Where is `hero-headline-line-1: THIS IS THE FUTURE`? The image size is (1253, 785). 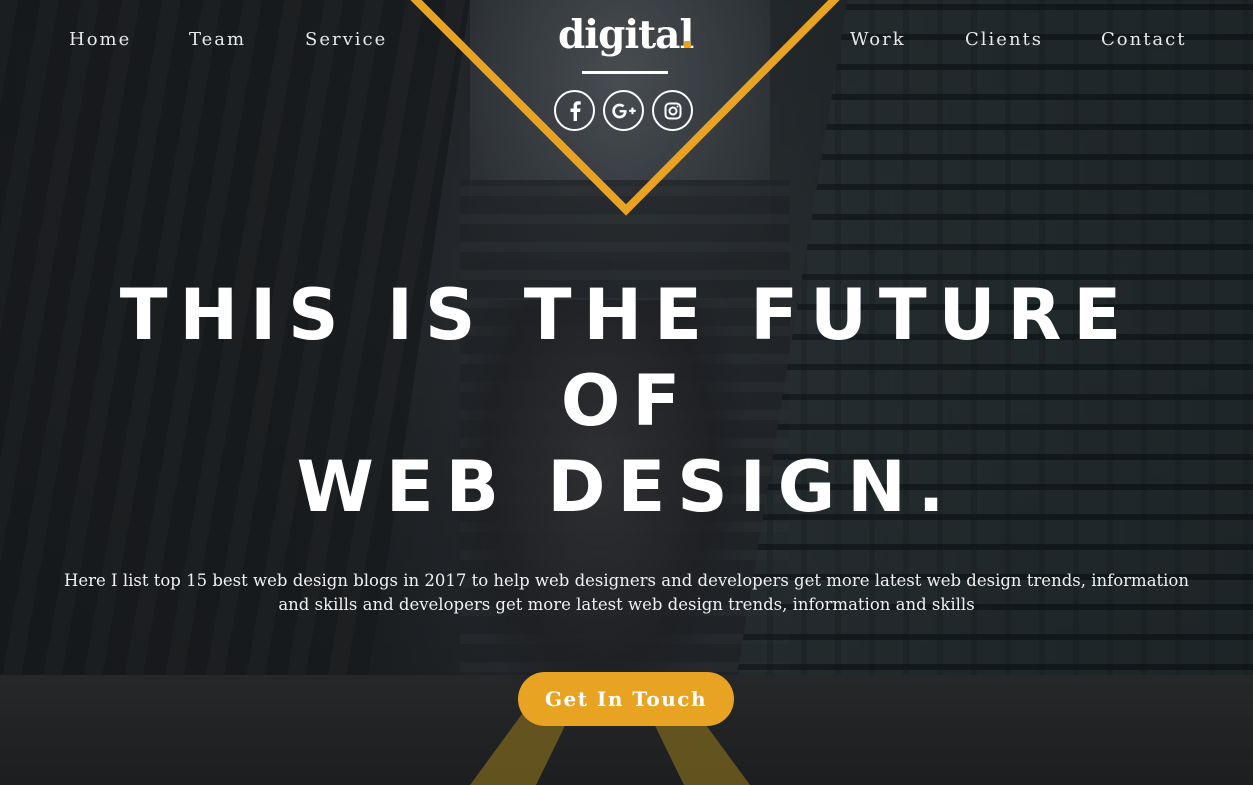 hero-headline-line-1: THIS IS THE FUTURE is located at coordinates (626, 315).